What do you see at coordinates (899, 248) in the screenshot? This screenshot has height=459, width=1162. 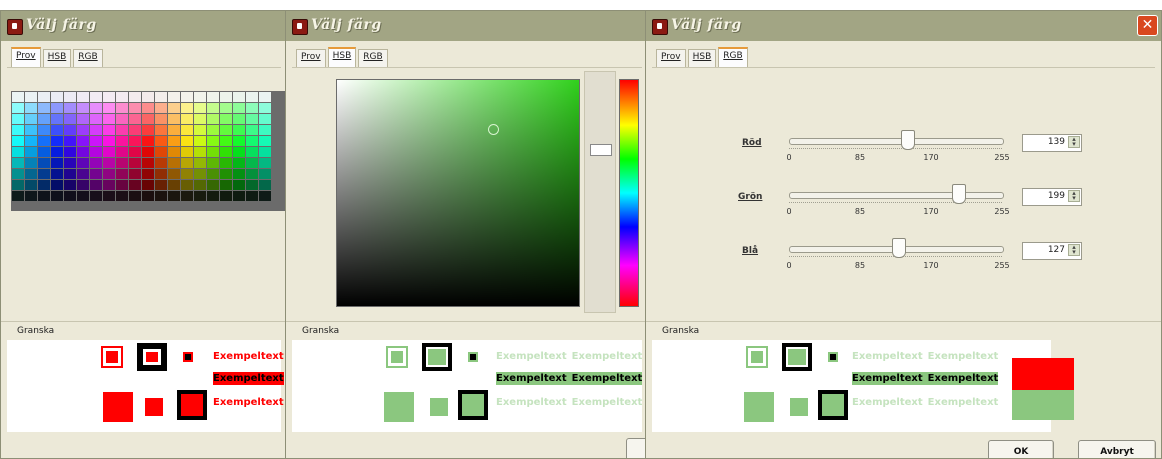 I see `blue-slider-thumb` at bounding box center [899, 248].